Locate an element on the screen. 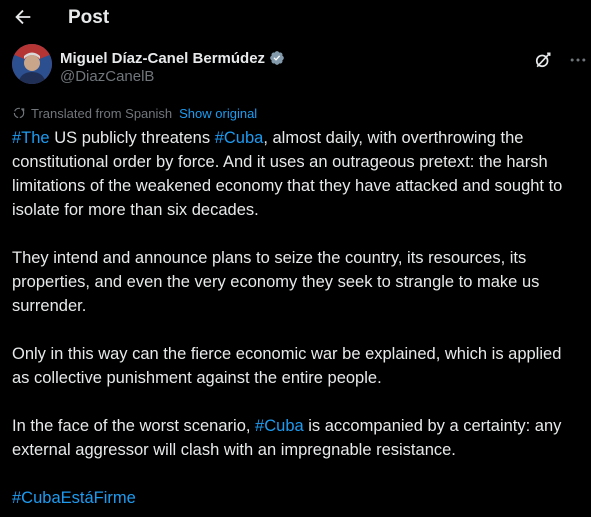 This screenshot has width=591, height=517. grok-button is located at coordinates (543, 60).